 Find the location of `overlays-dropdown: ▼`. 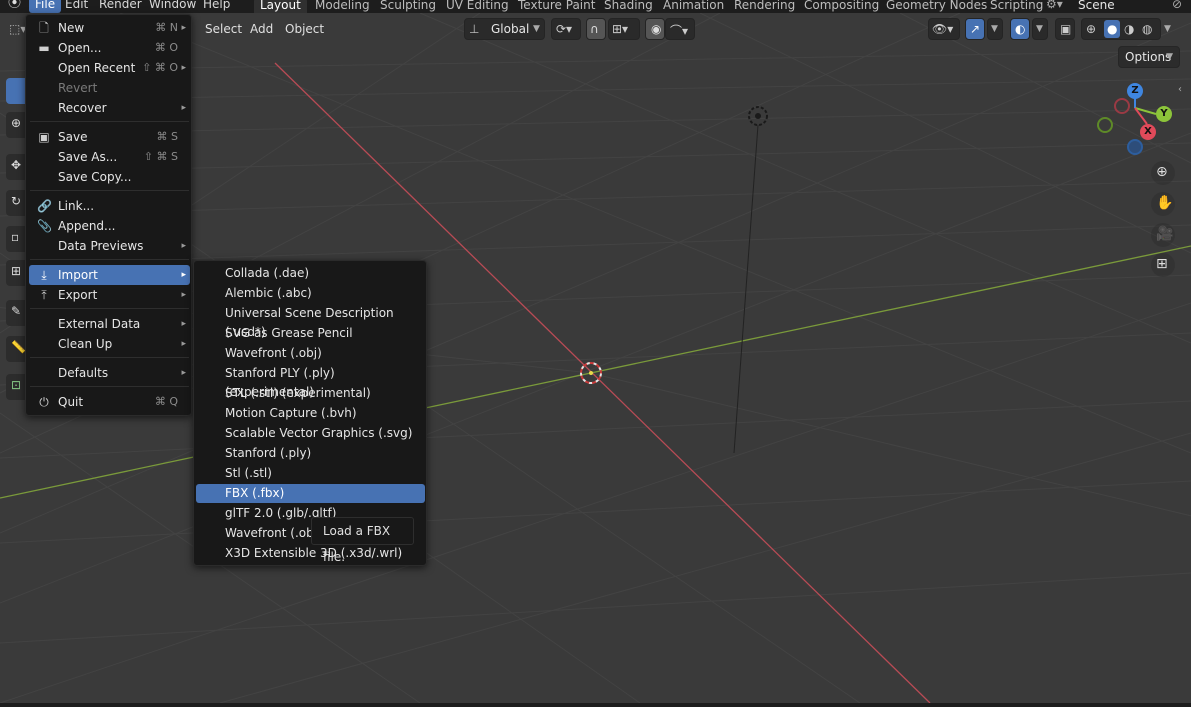

overlays-dropdown: ▼ is located at coordinates (1040, 29).